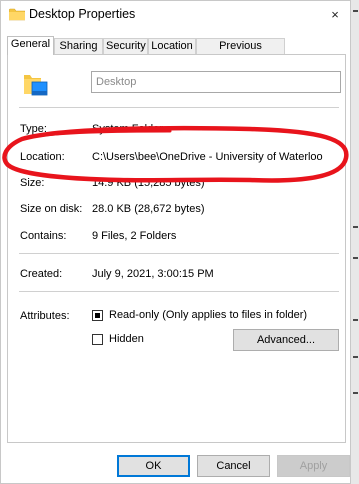  I want to click on contains-value: 9 Files, 2 Folders, so click(134, 236).